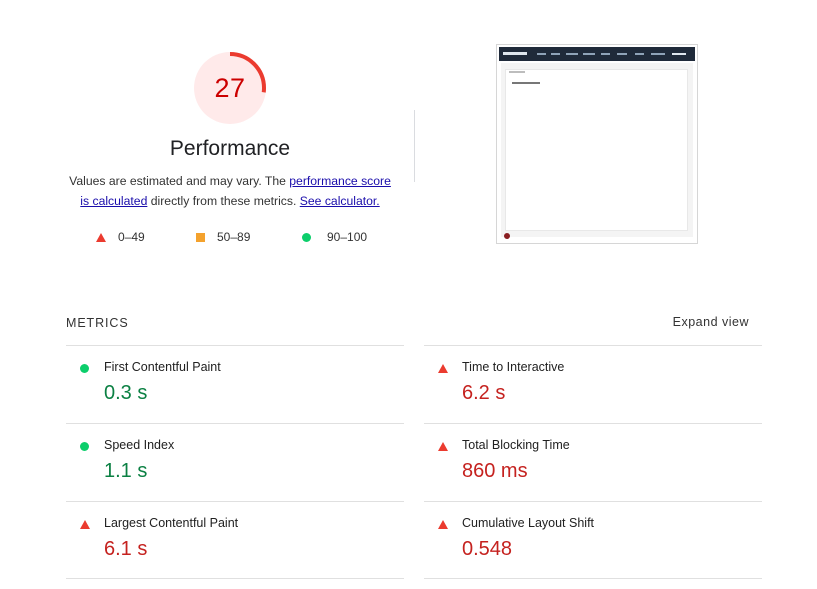 The image size is (817, 589). I want to click on thumbnail-logo, so click(515, 53).